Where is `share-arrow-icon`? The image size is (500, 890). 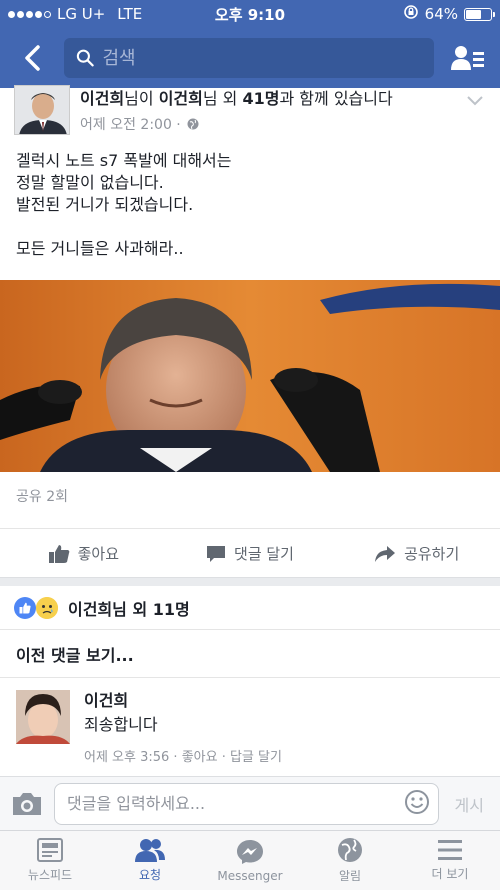 share-arrow-icon is located at coordinates (385, 553).